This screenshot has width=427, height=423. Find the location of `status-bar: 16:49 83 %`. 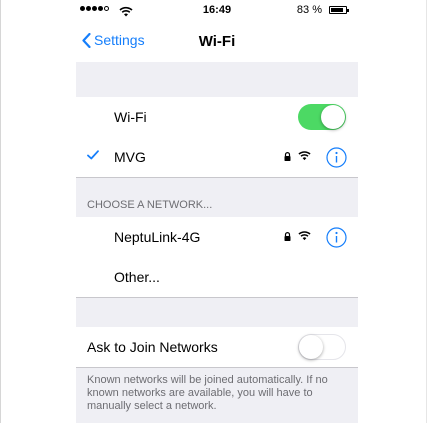

status-bar: 16:49 83 % is located at coordinates (217, 11).